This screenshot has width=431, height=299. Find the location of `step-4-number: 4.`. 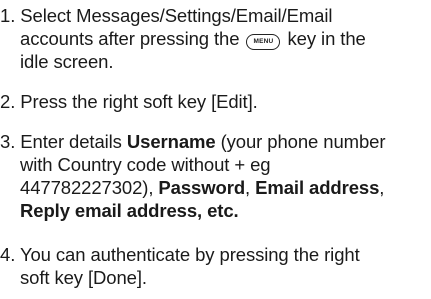

step-4-number: 4. is located at coordinates (8, 254).